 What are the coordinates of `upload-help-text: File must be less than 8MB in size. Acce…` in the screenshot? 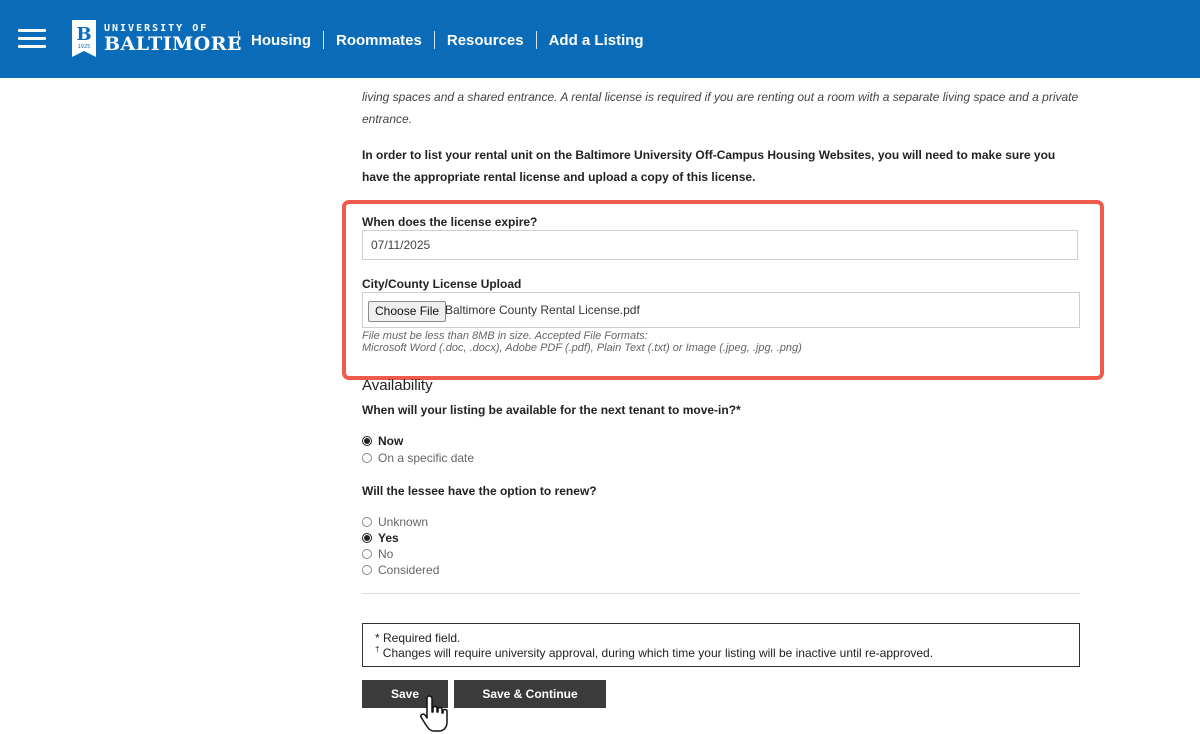 It's located at (582, 342).